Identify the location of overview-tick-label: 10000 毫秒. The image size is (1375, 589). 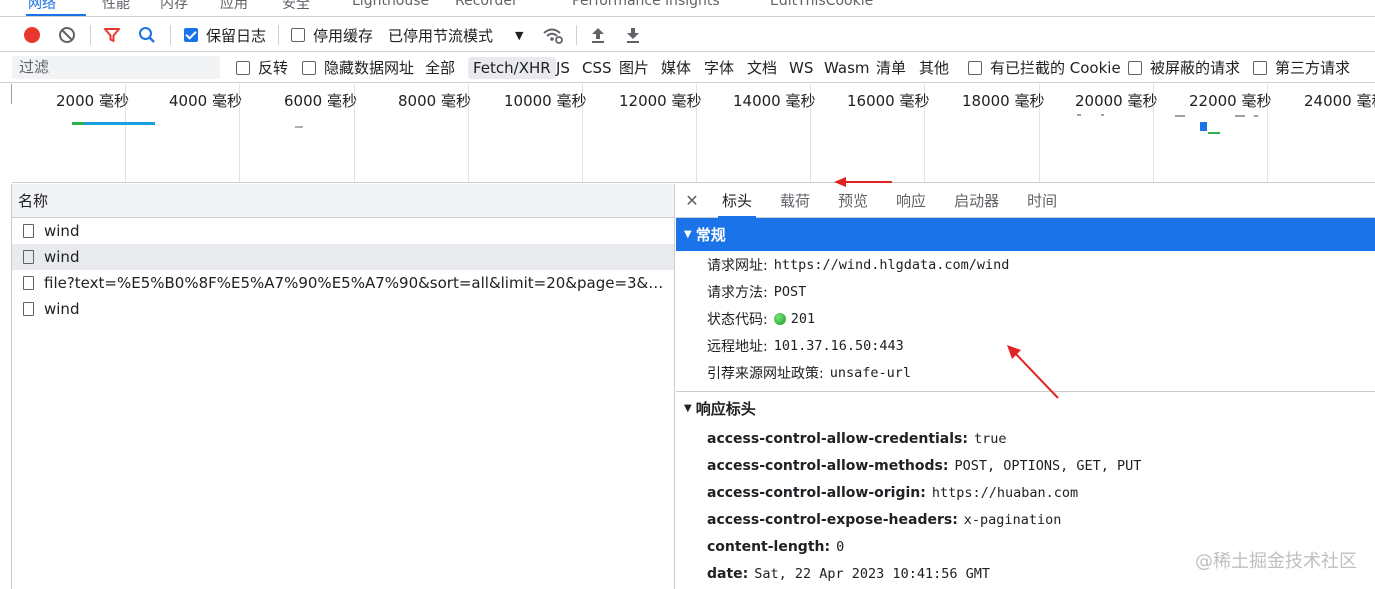
(545, 101).